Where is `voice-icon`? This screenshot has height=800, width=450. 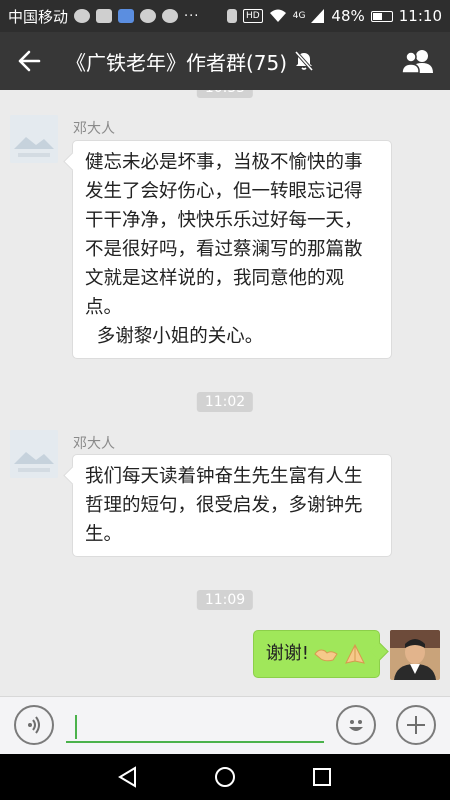 voice-icon is located at coordinates (34, 725).